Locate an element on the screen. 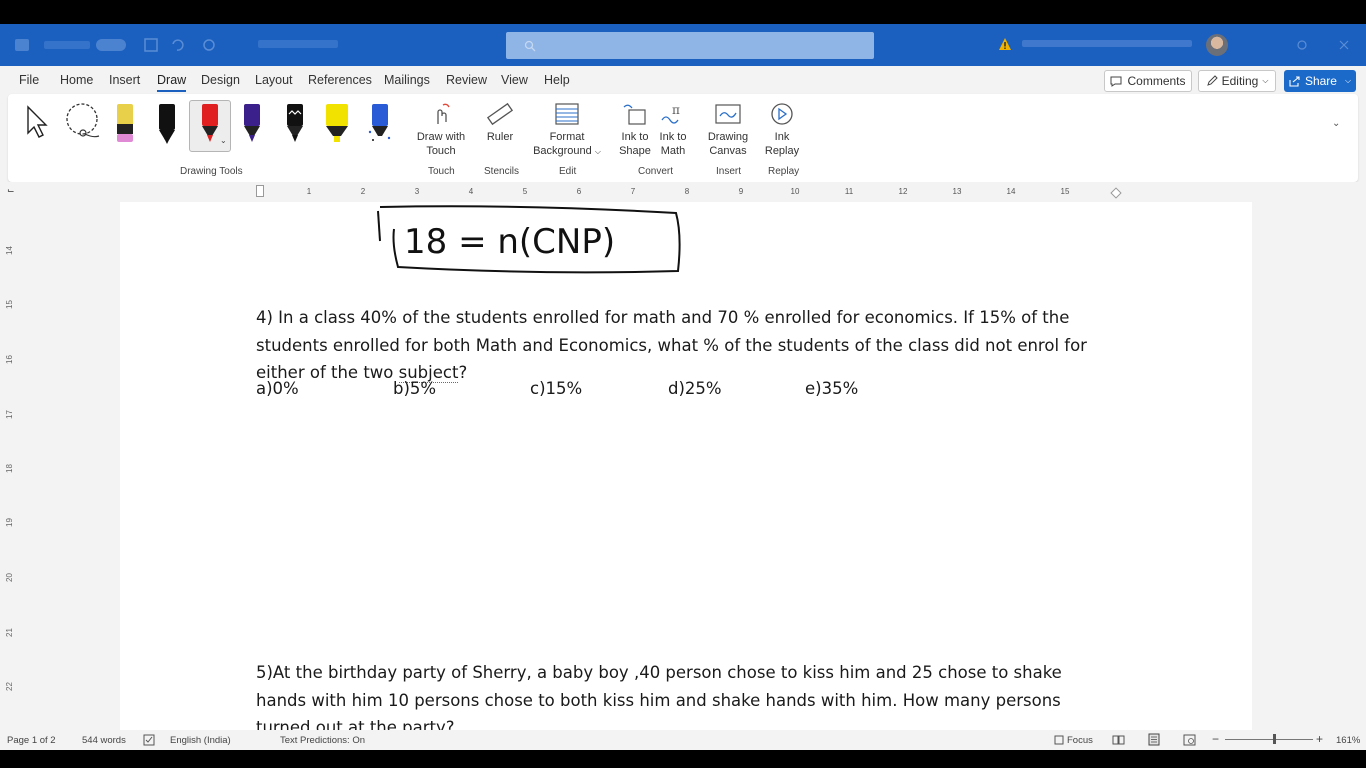  redo-icon is located at coordinates (209, 45).